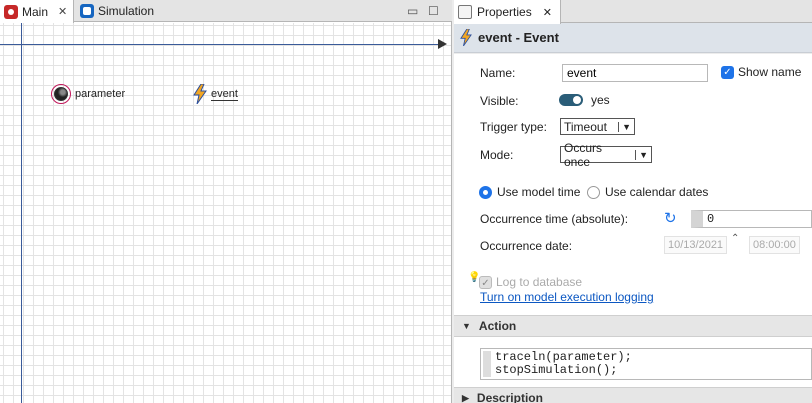 This screenshot has width=812, height=403. What do you see at coordinates (770, 72) in the screenshot?
I see `show-name-label: Show name` at bounding box center [770, 72].